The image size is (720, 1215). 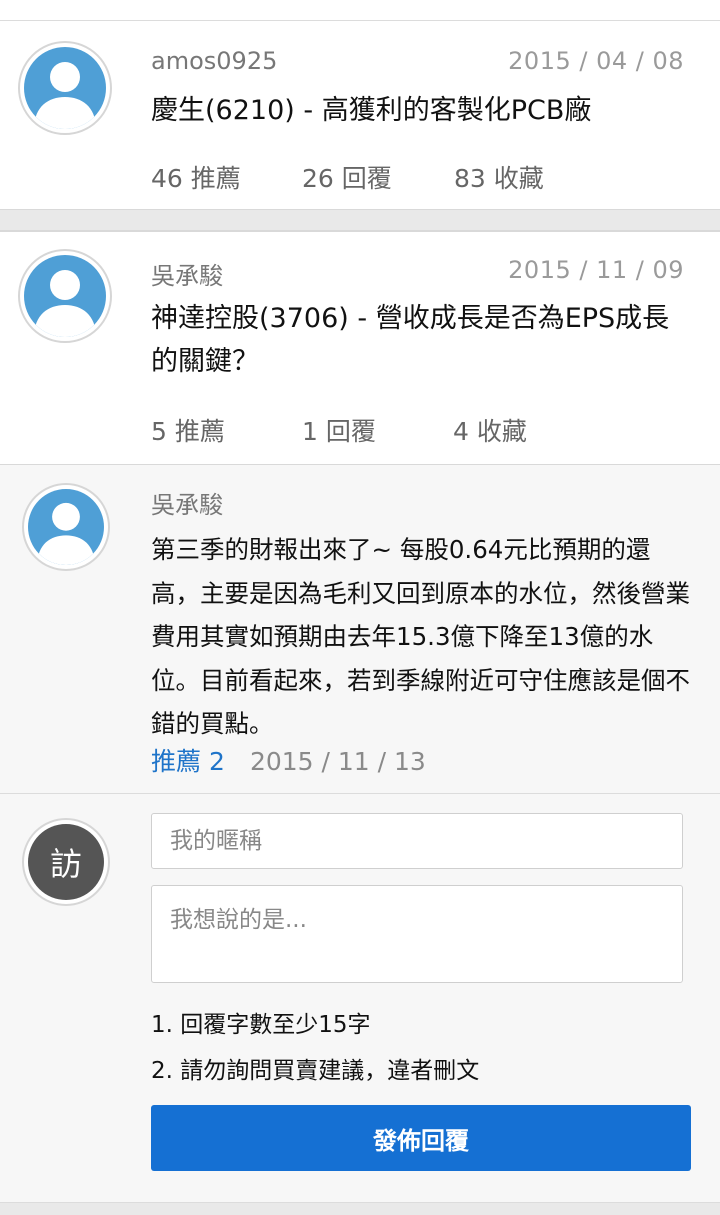 I want to click on replies-count: 26 回覆, so click(x=347, y=178).